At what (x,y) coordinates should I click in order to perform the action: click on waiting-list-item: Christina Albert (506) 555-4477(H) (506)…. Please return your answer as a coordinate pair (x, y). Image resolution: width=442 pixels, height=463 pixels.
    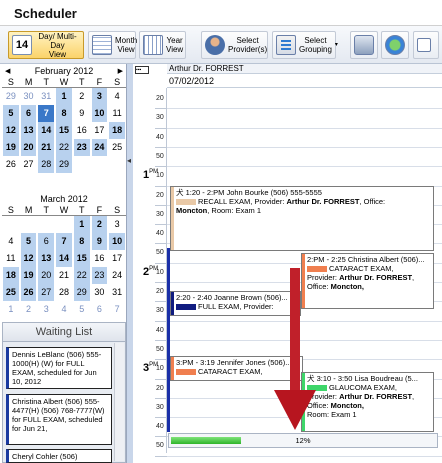
    Looking at the image, I should click on (59, 419).